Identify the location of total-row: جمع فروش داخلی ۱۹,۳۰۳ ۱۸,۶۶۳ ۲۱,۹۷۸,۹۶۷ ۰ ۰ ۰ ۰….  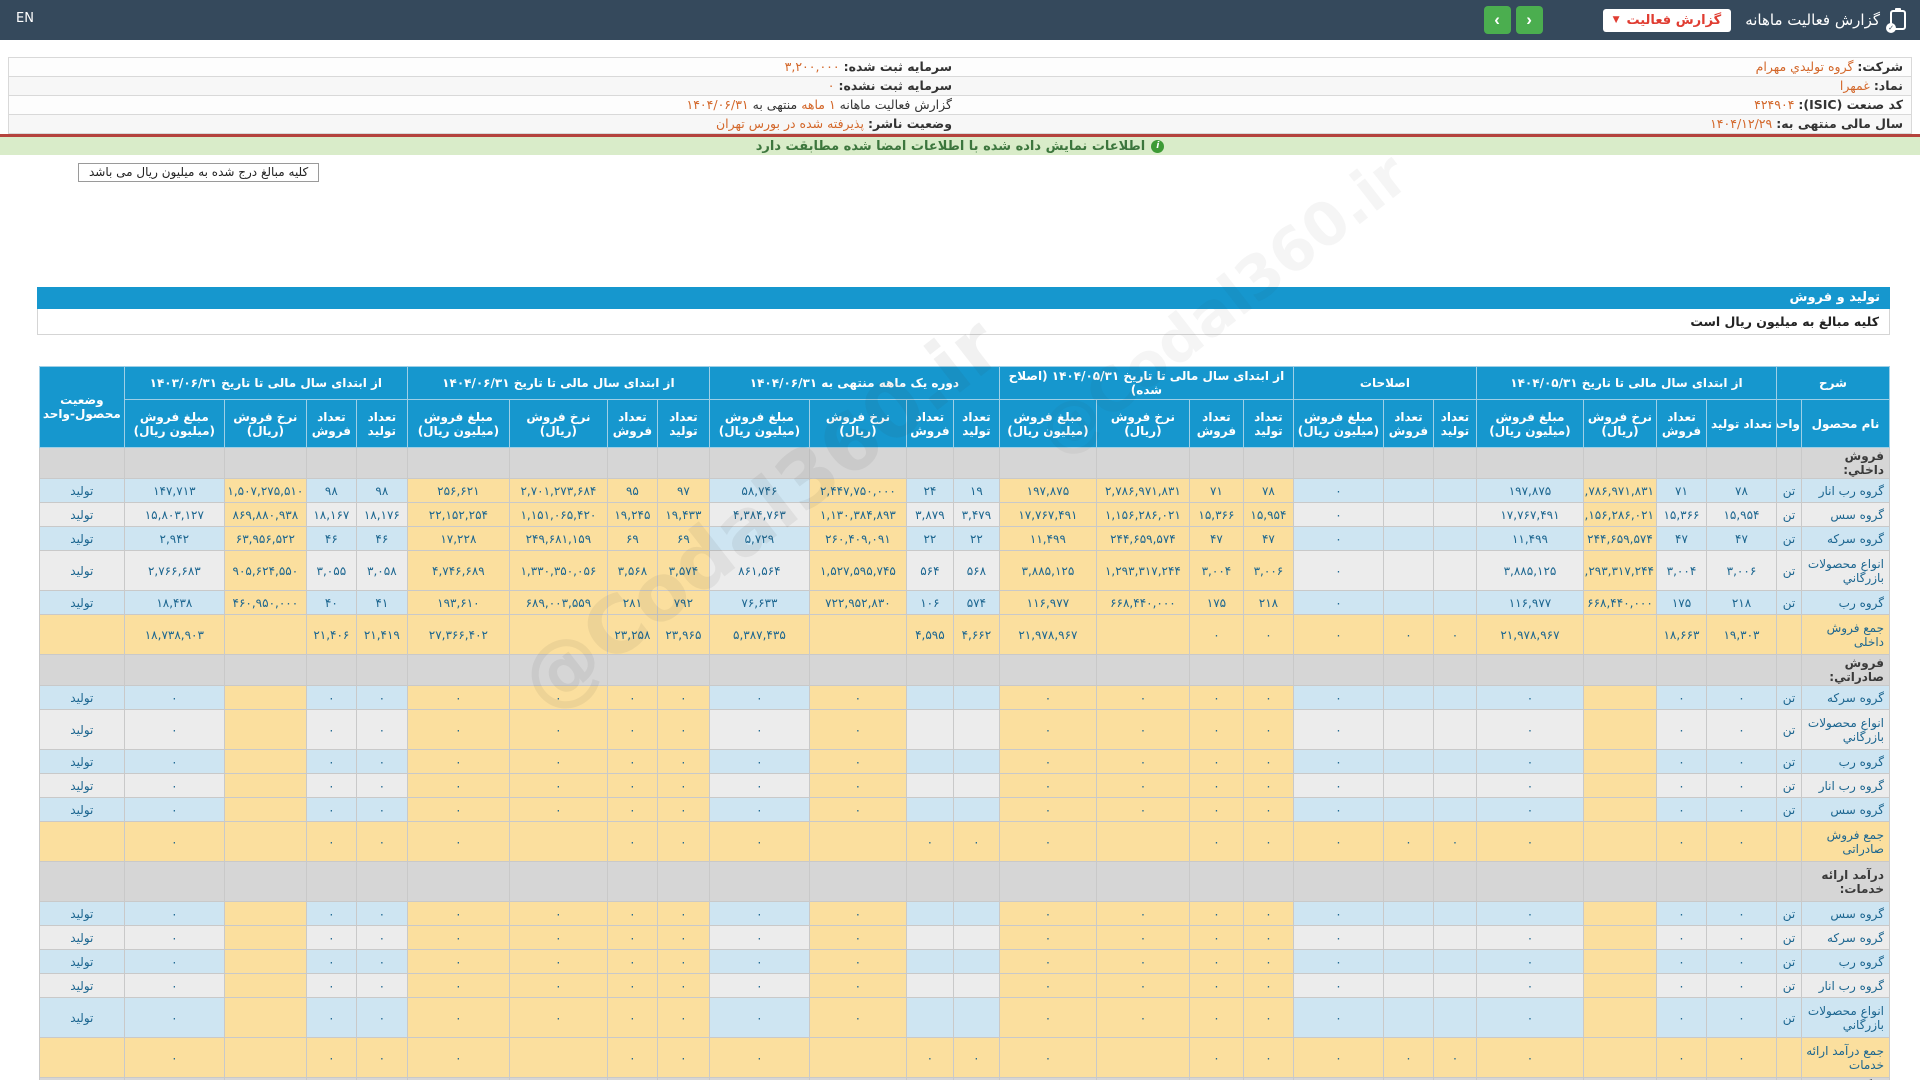
(964, 634).